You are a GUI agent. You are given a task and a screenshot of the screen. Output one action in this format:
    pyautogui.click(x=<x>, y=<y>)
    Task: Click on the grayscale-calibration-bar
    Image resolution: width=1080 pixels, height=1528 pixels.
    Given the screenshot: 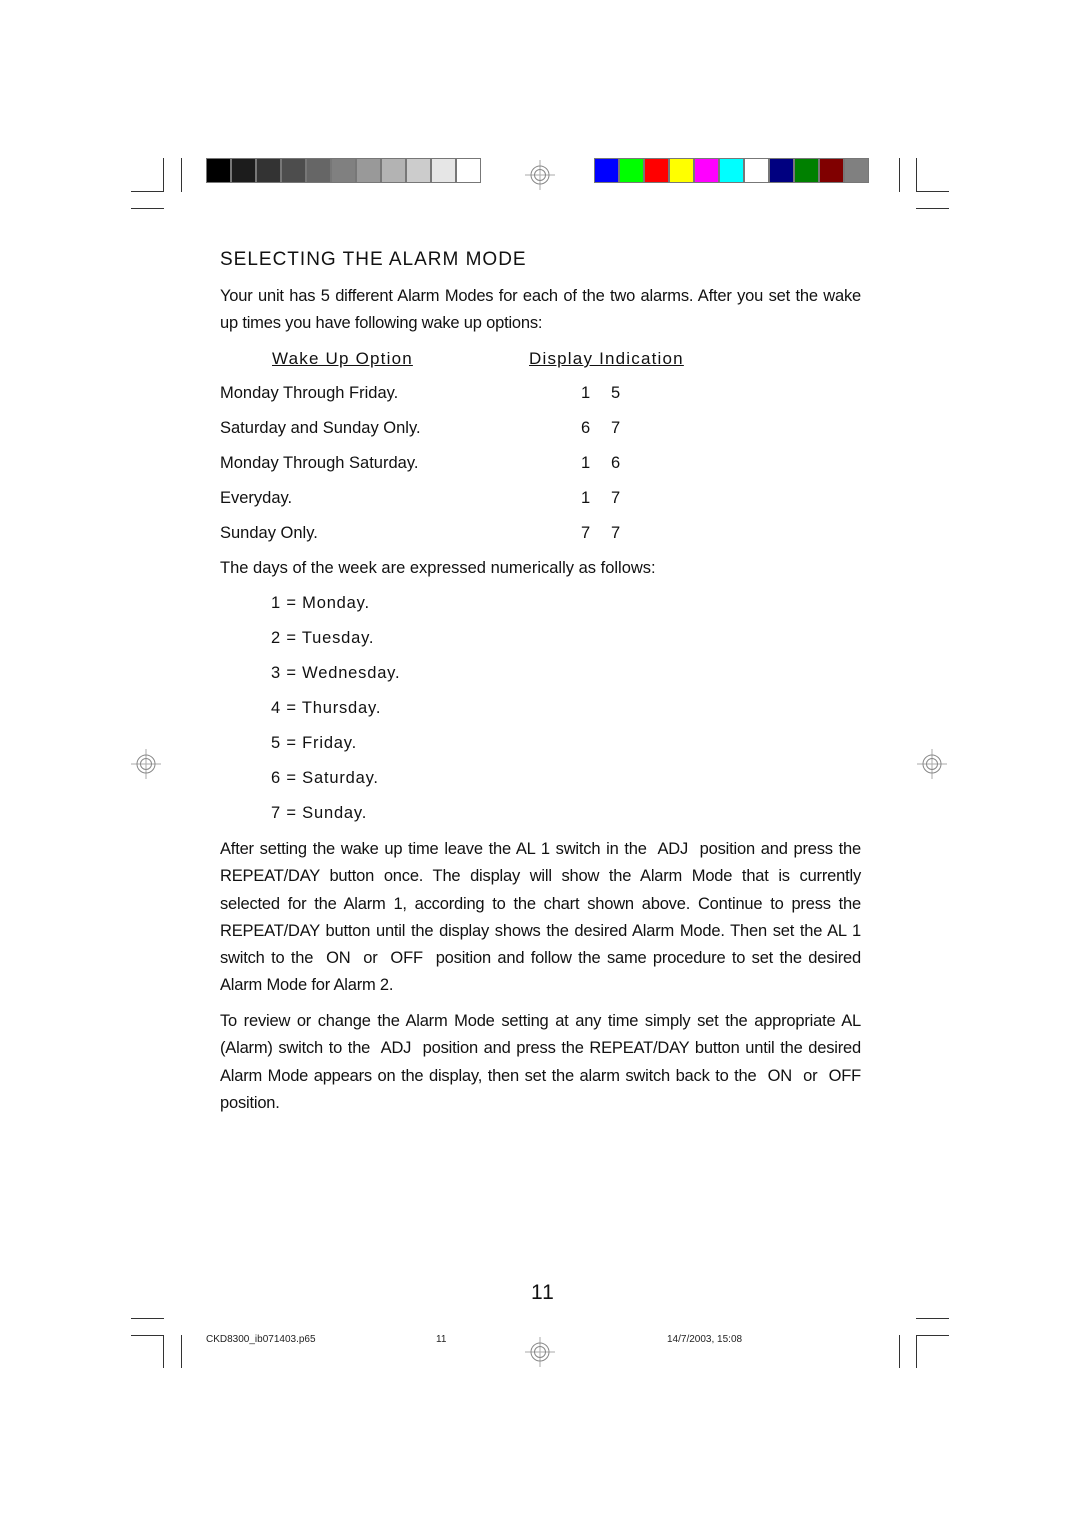 What is the action you would take?
    pyautogui.click(x=343, y=170)
    